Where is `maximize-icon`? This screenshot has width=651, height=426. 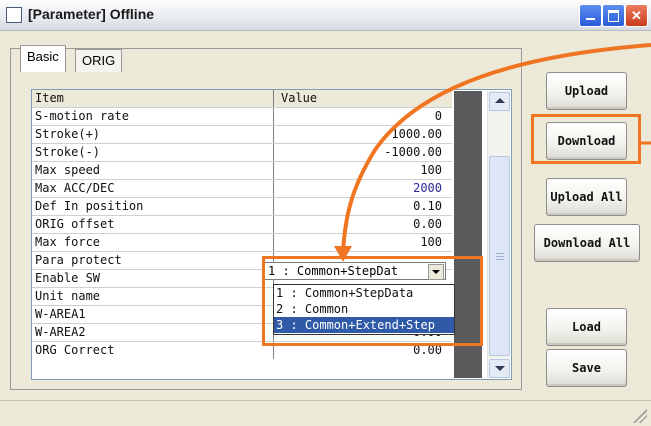
maximize-icon is located at coordinates (613, 16).